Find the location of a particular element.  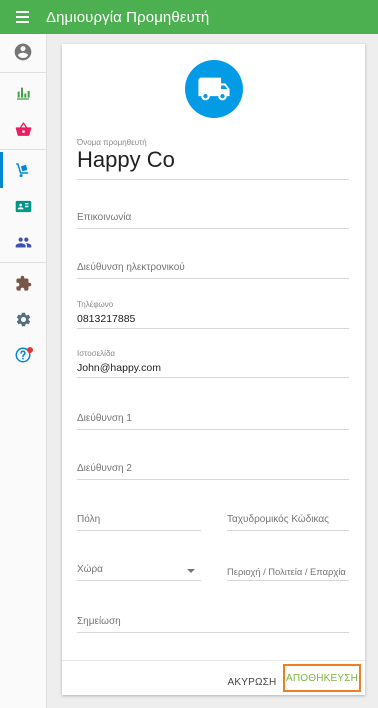

country-select: Χώρα is located at coordinates (139, 572).